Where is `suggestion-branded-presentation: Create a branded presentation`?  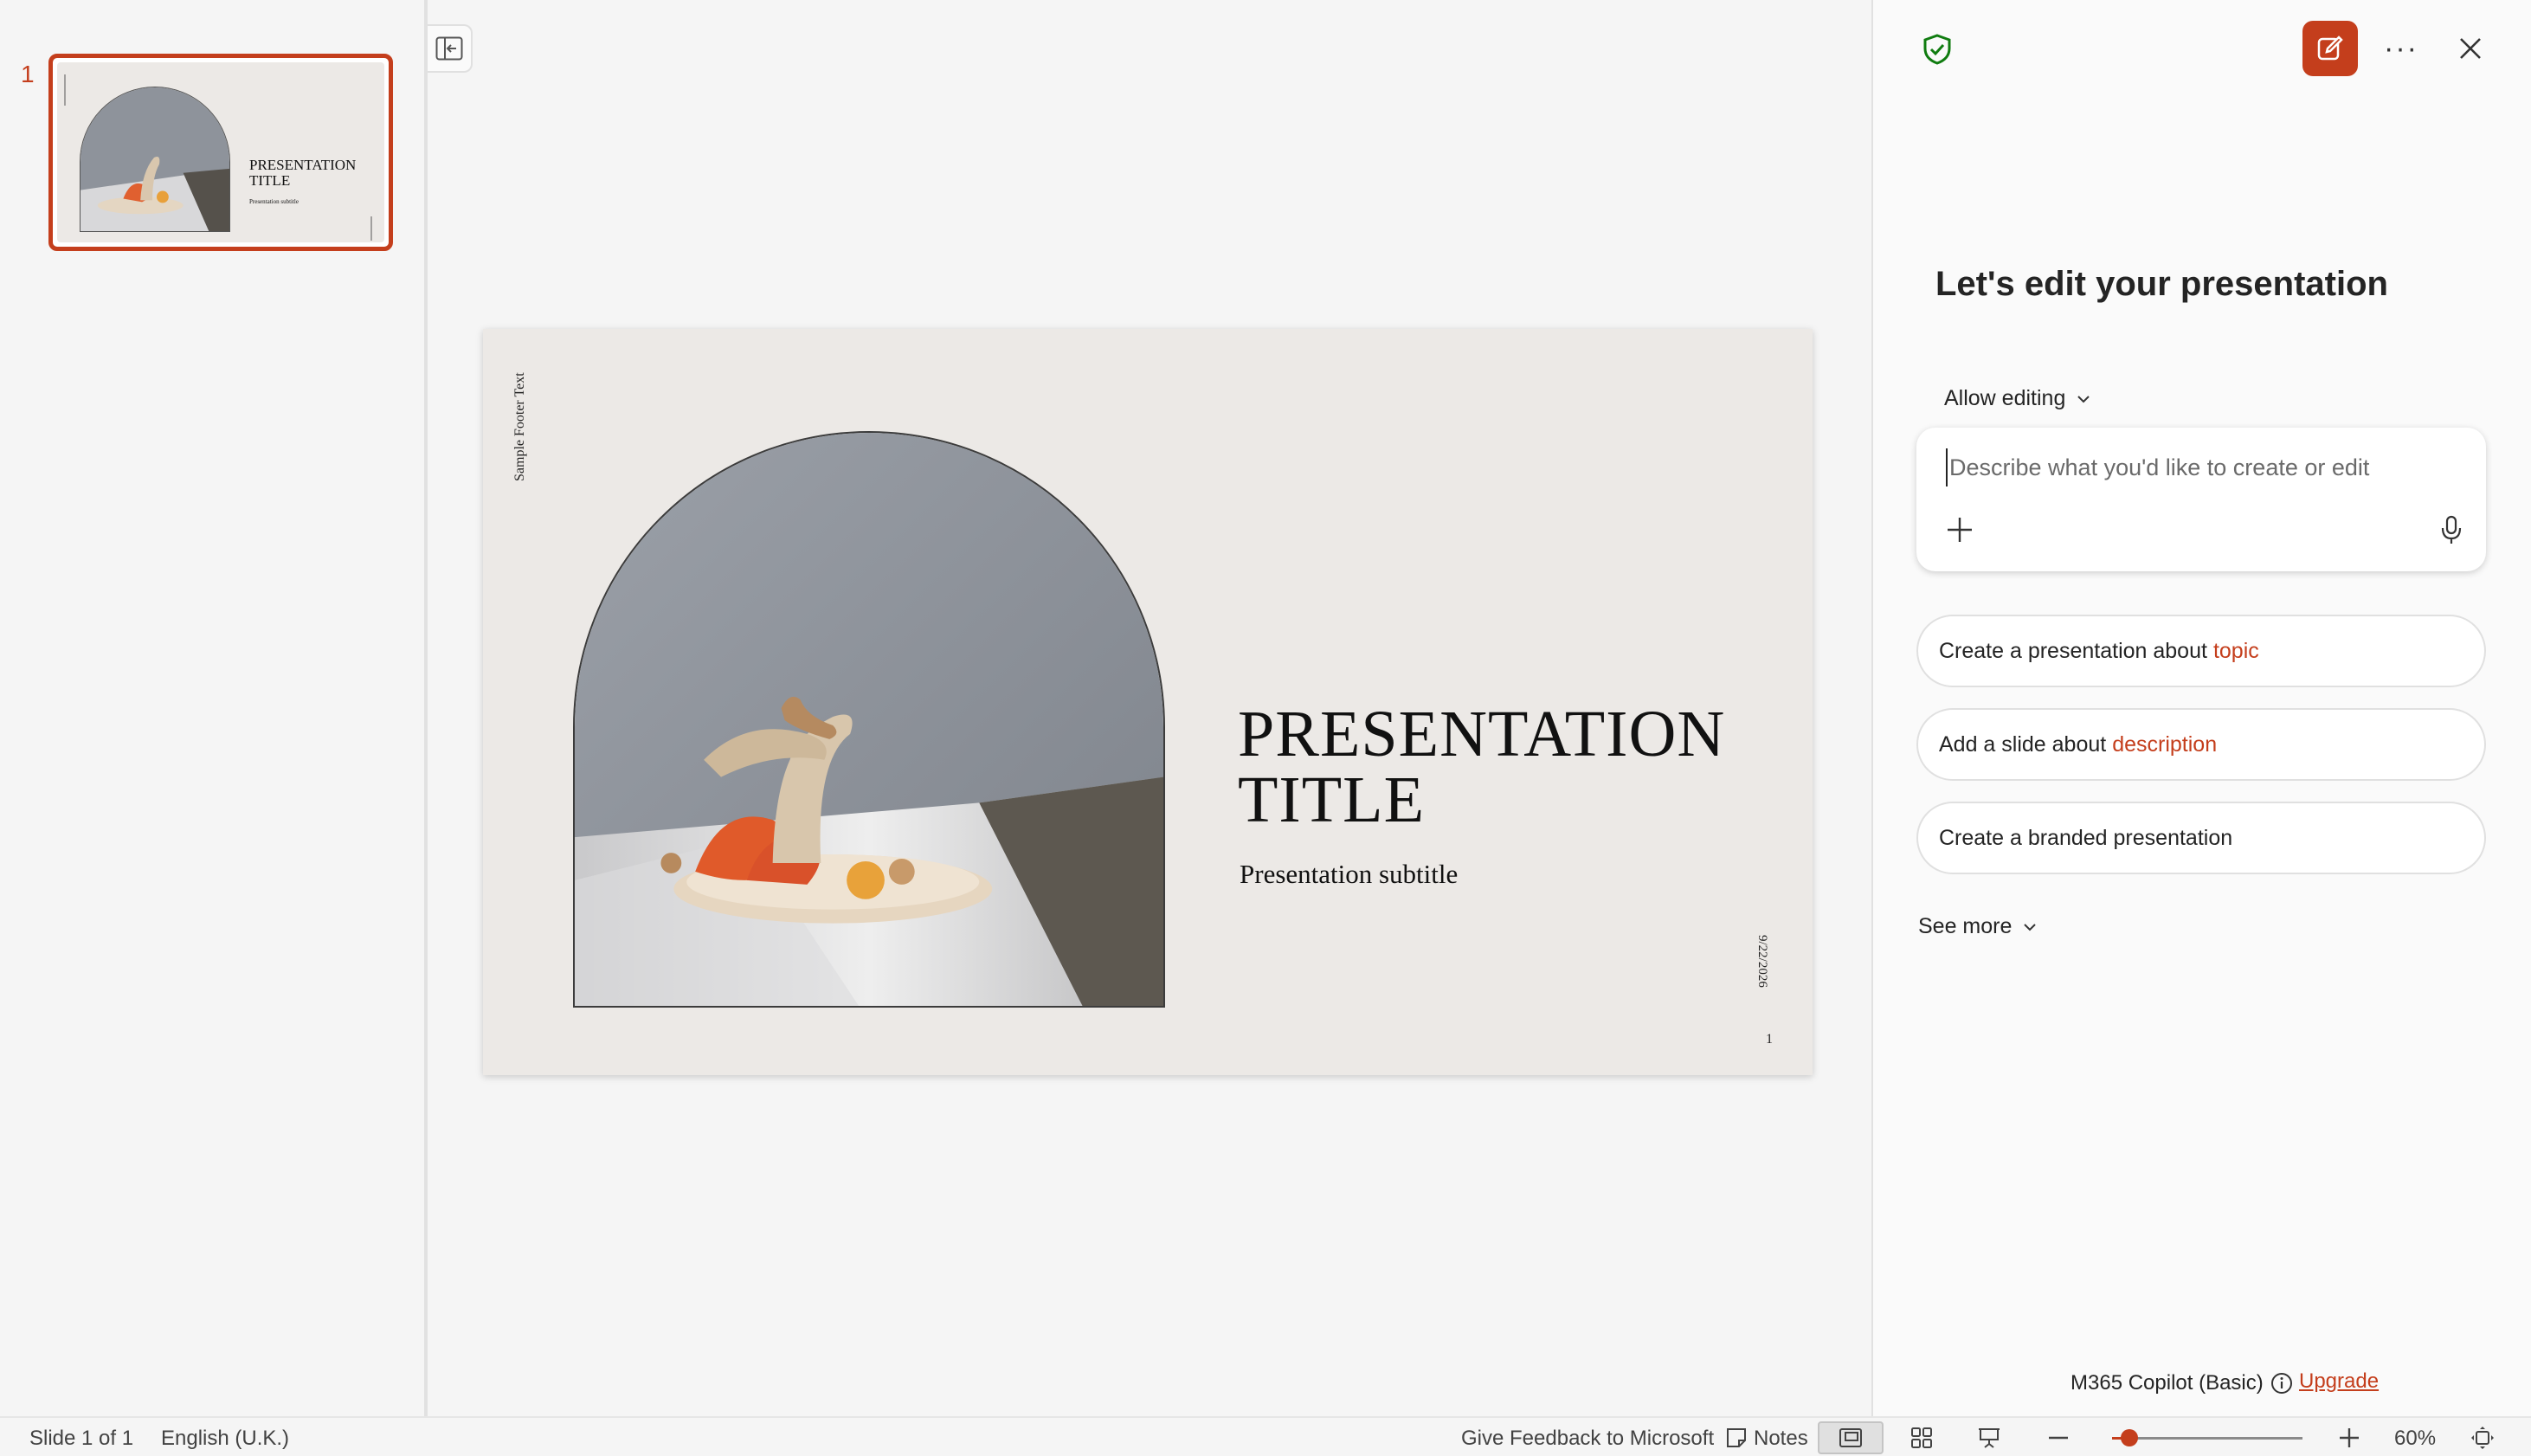
suggestion-branded-presentation: Create a branded presentation is located at coordinates (2201, 838).